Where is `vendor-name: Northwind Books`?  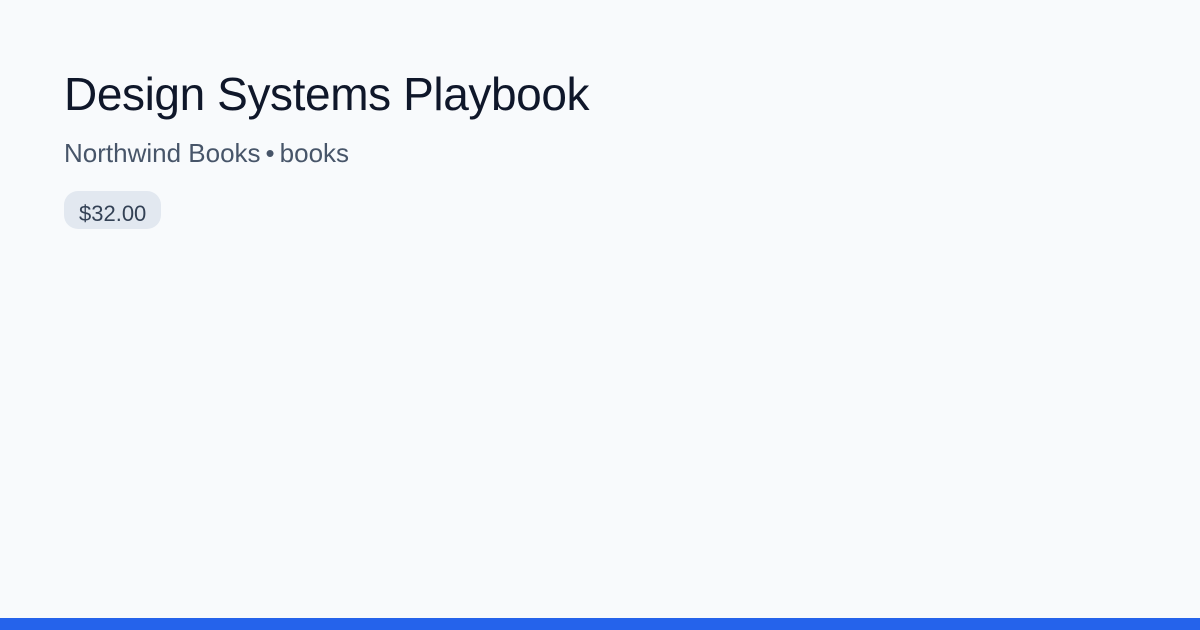
vendor-name: Northwind Books is located at coordinates (162, 153).